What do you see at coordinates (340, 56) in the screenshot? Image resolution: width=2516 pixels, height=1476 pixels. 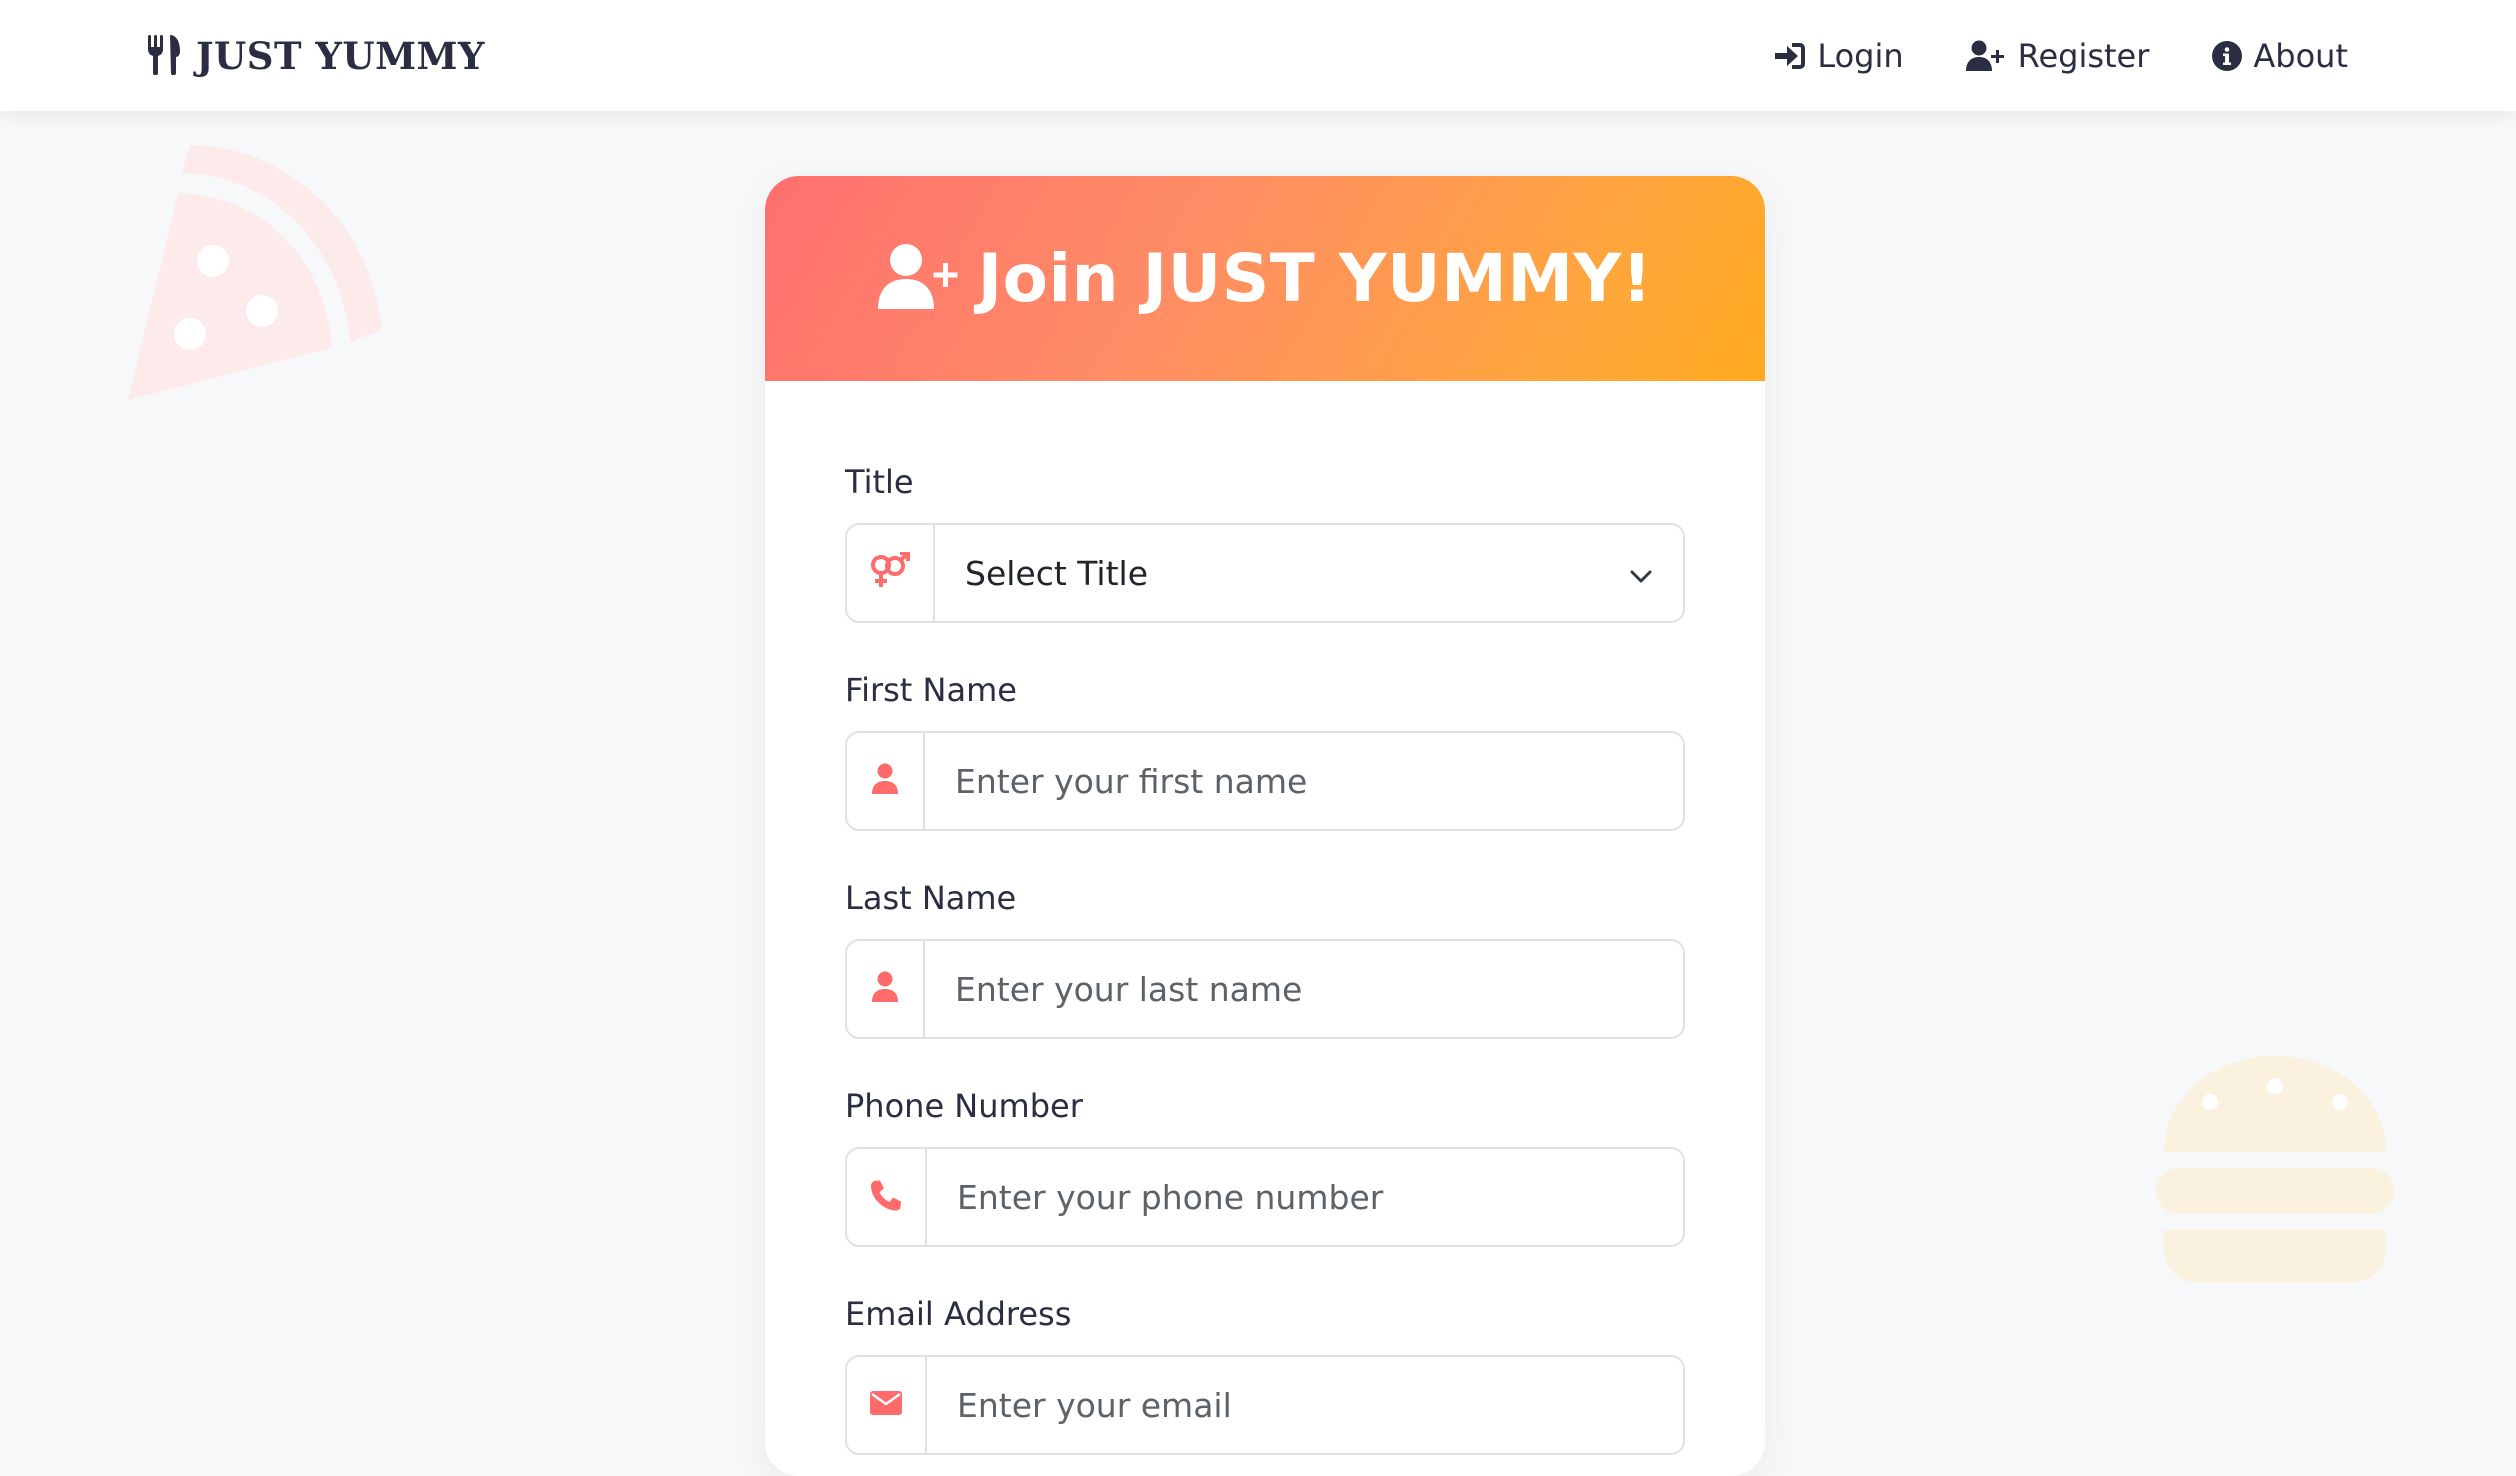 I see `brand-name: JUST YUMMY` at bounding box center [340, 56].